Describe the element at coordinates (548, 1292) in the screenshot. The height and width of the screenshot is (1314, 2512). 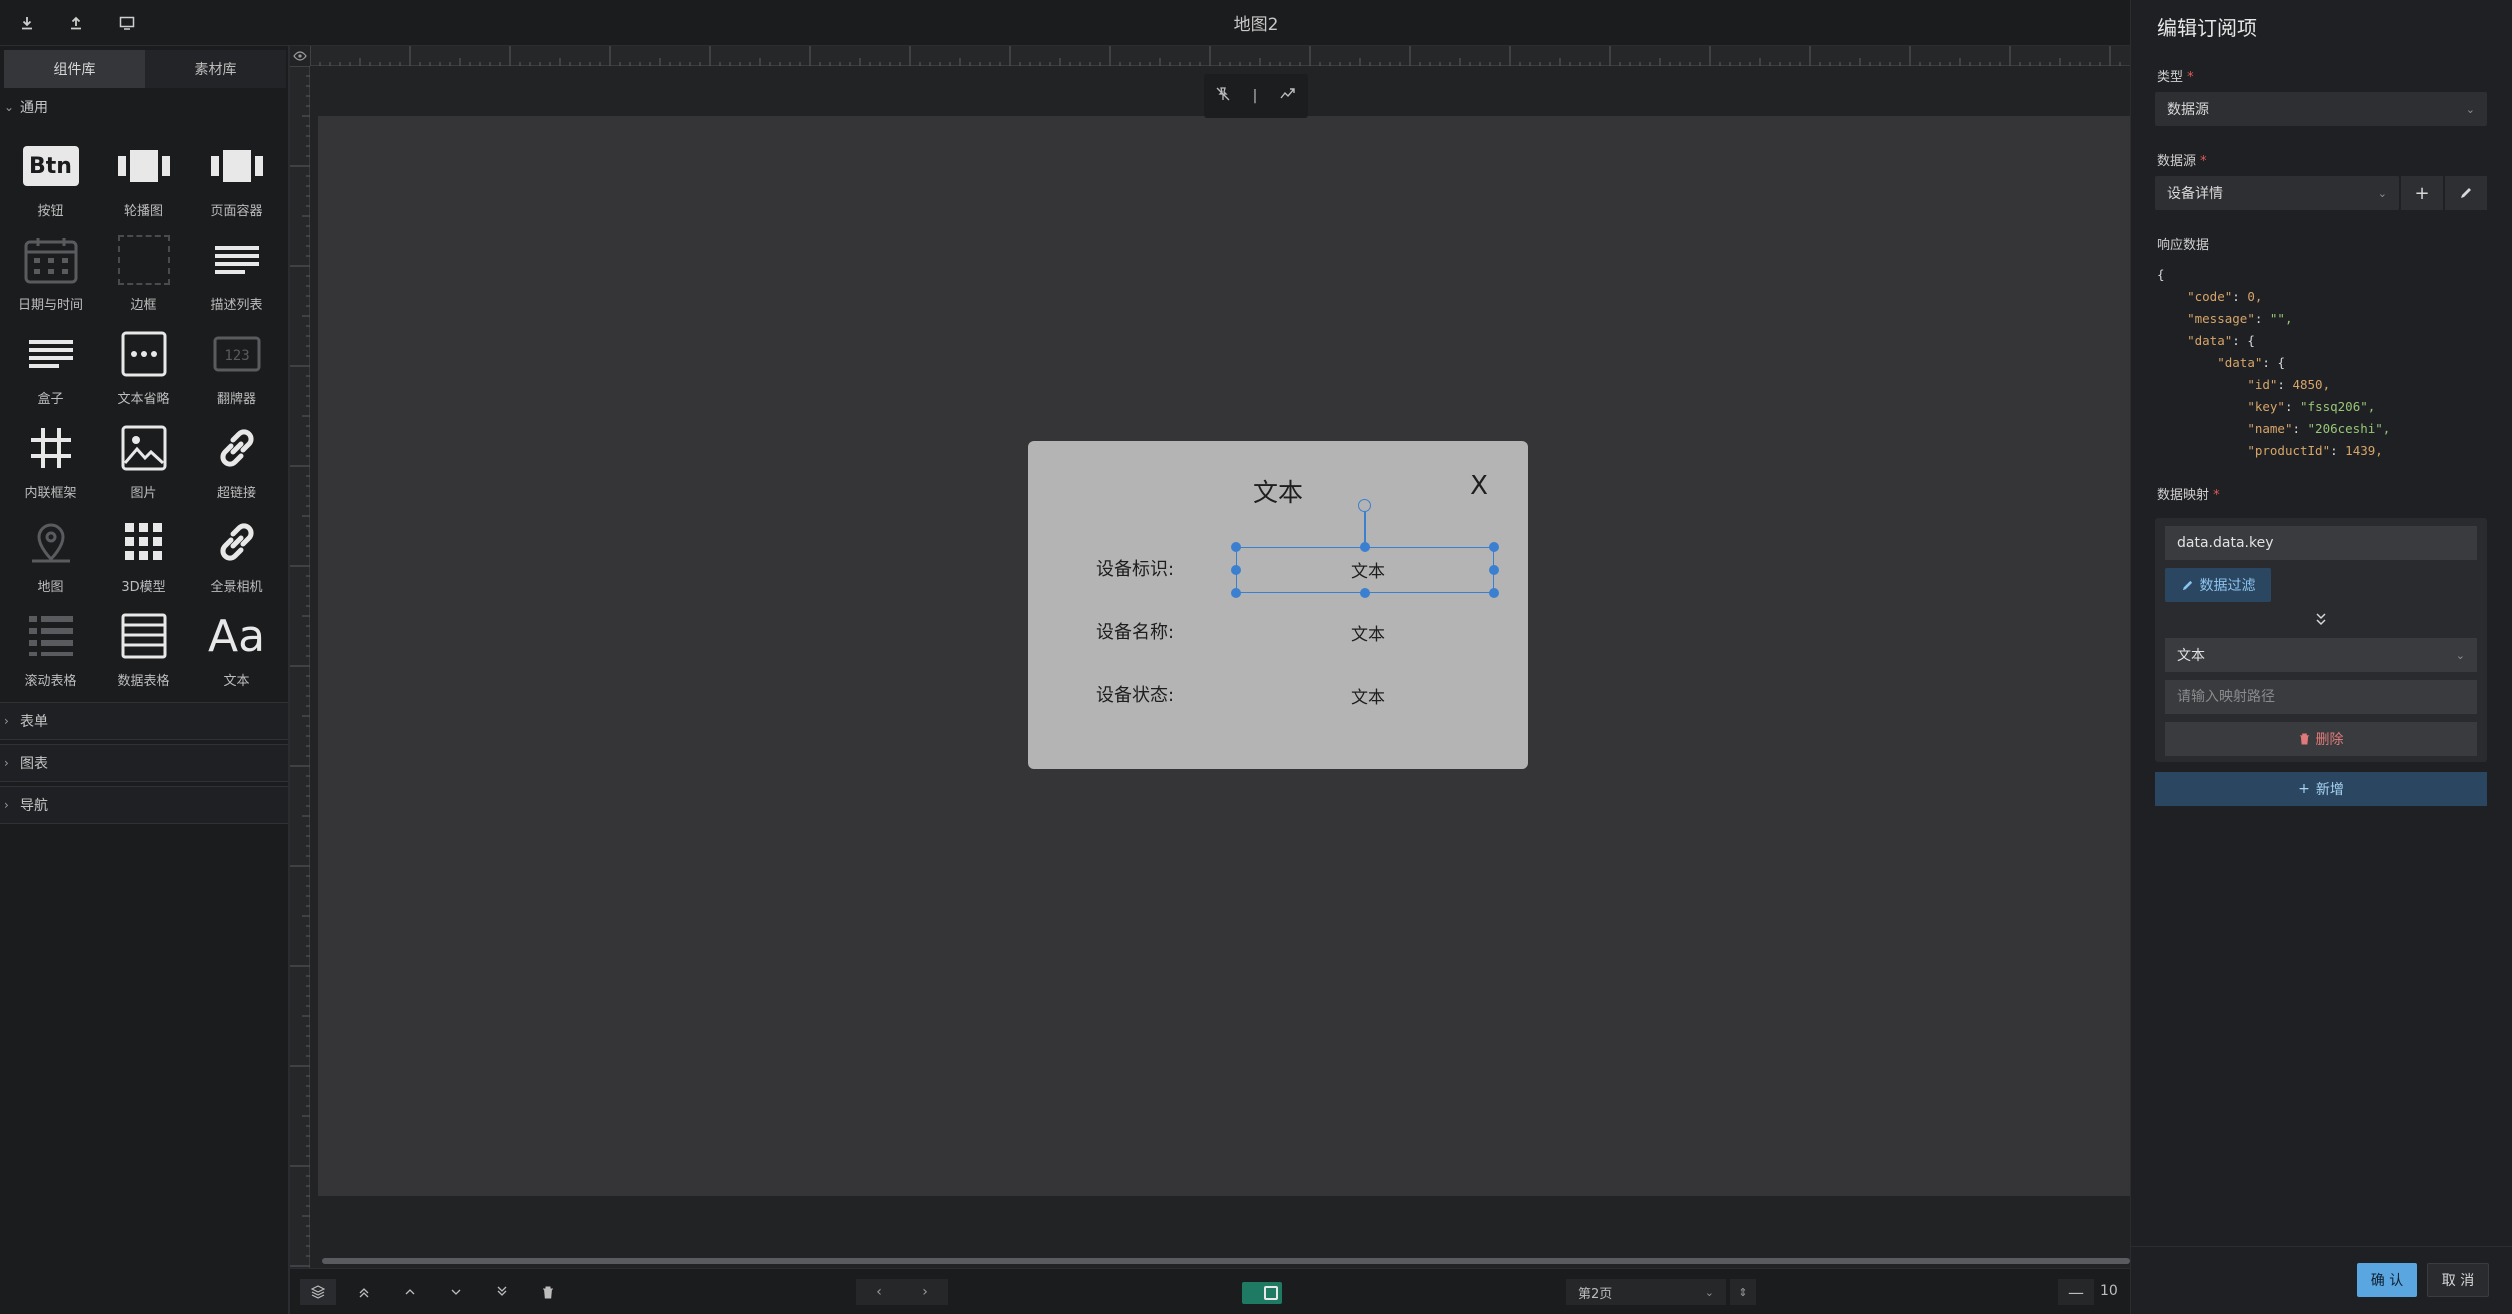
I see `trash-icon` at that location.